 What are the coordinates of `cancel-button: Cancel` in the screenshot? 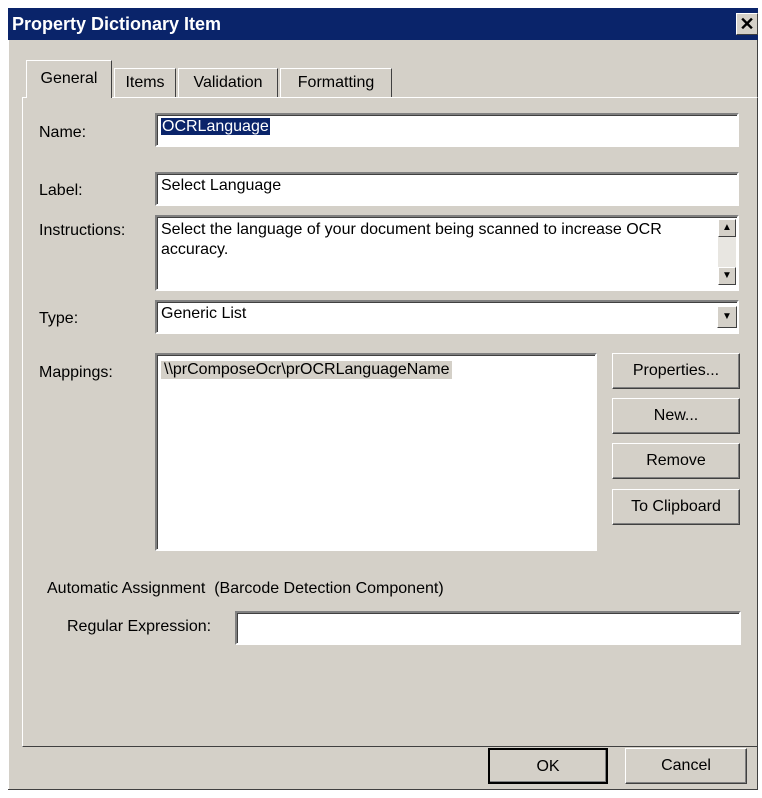 It's located at (686, 766).